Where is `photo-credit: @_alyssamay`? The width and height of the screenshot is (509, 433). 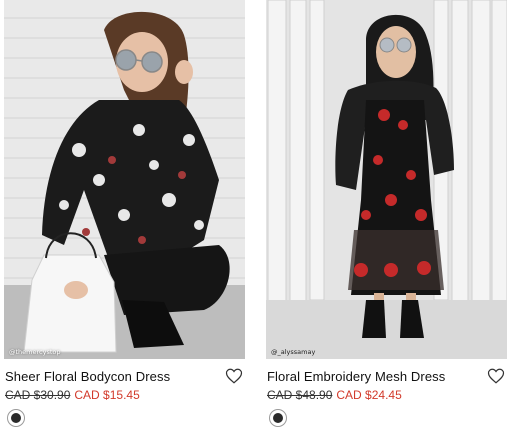
photo-credit: @_alyssamay is located at coordinates (293, 352).